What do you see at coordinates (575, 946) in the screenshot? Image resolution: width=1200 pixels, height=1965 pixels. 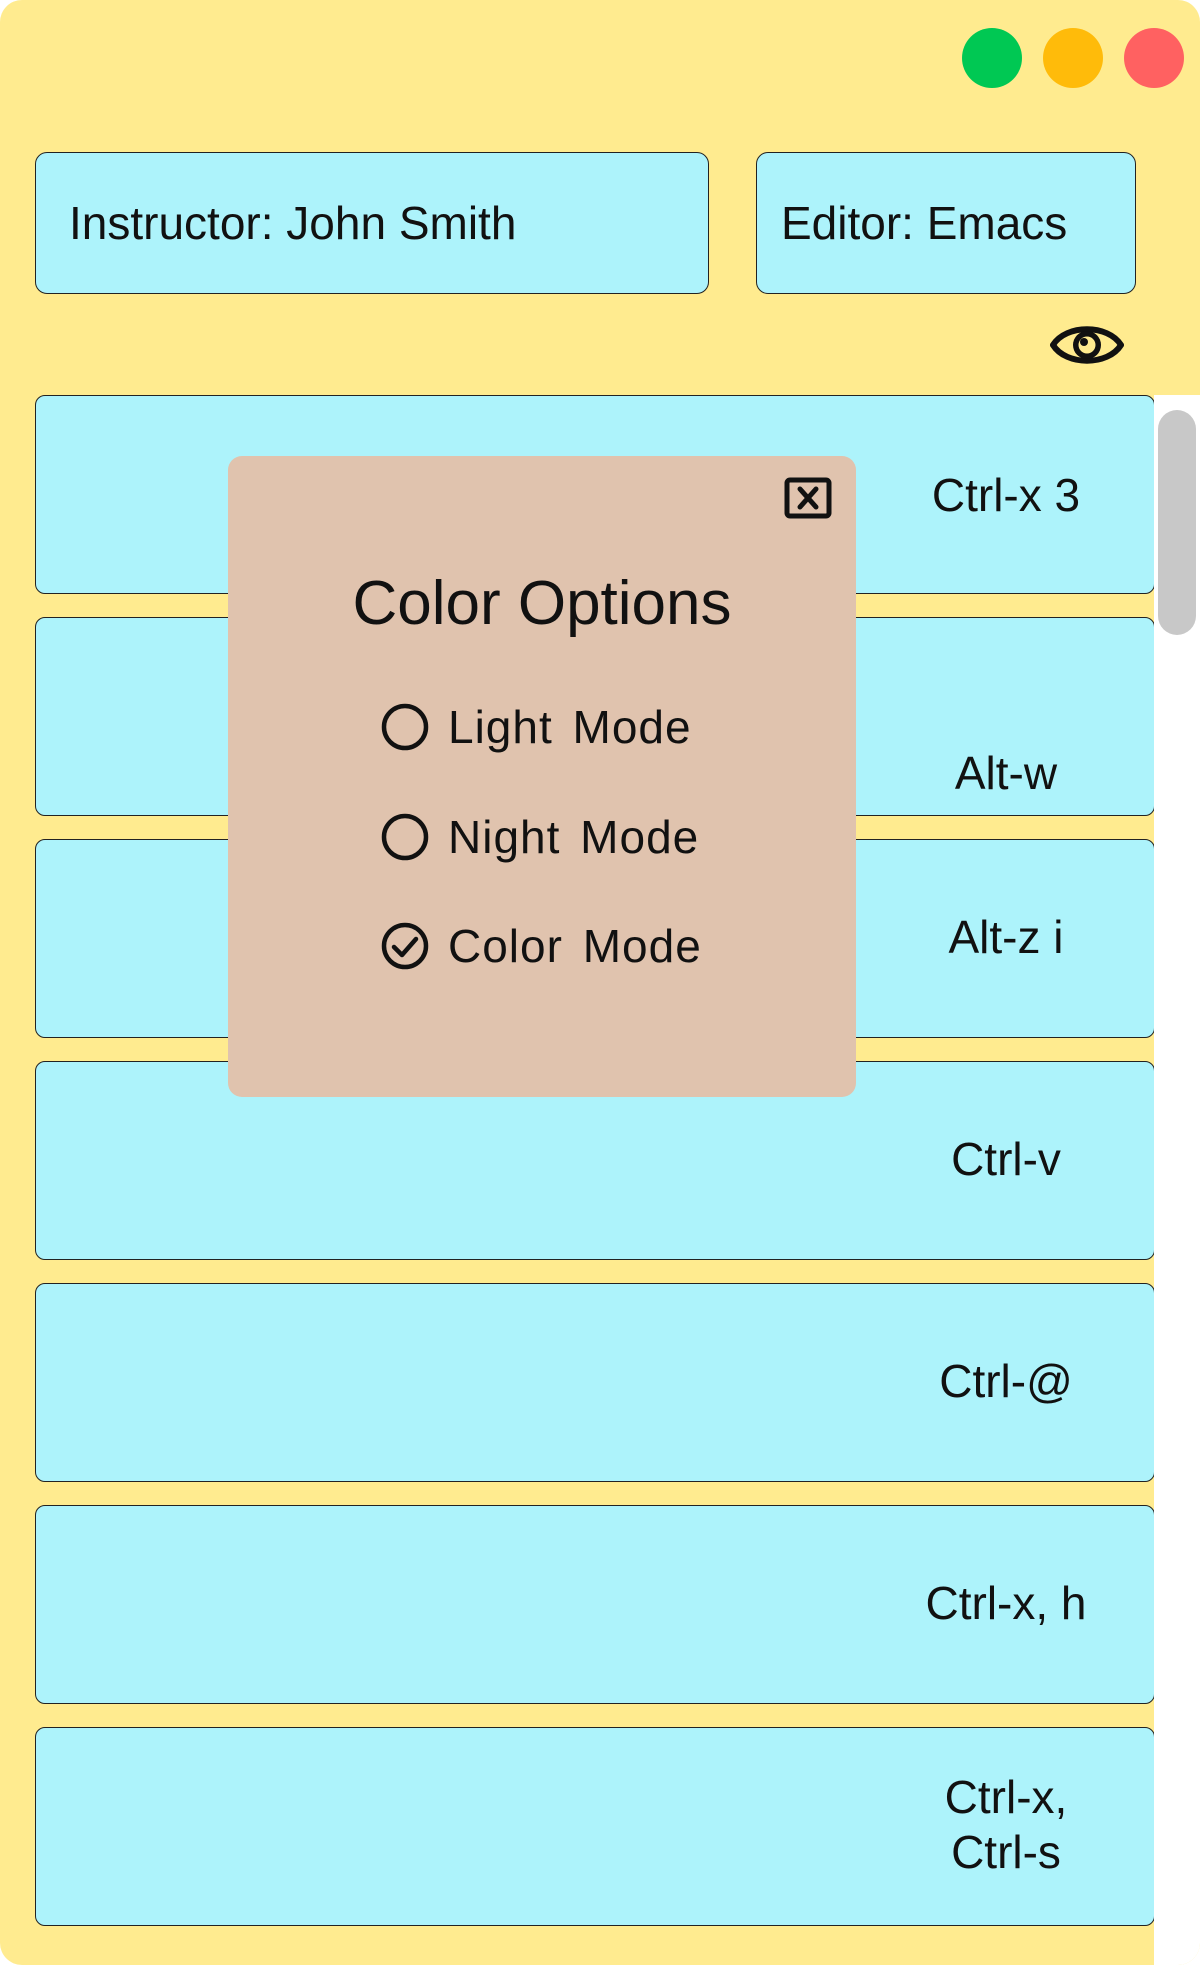 I see `option-label: Color Mode` at bounding box center [575, 946].